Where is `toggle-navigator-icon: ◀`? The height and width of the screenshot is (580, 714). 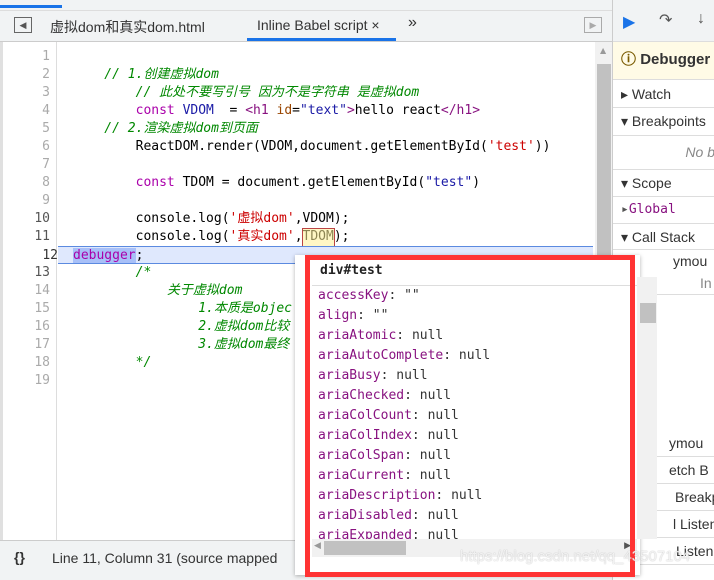 toggle-navigator-icon: ◀ is located at coordinates (23, 25).